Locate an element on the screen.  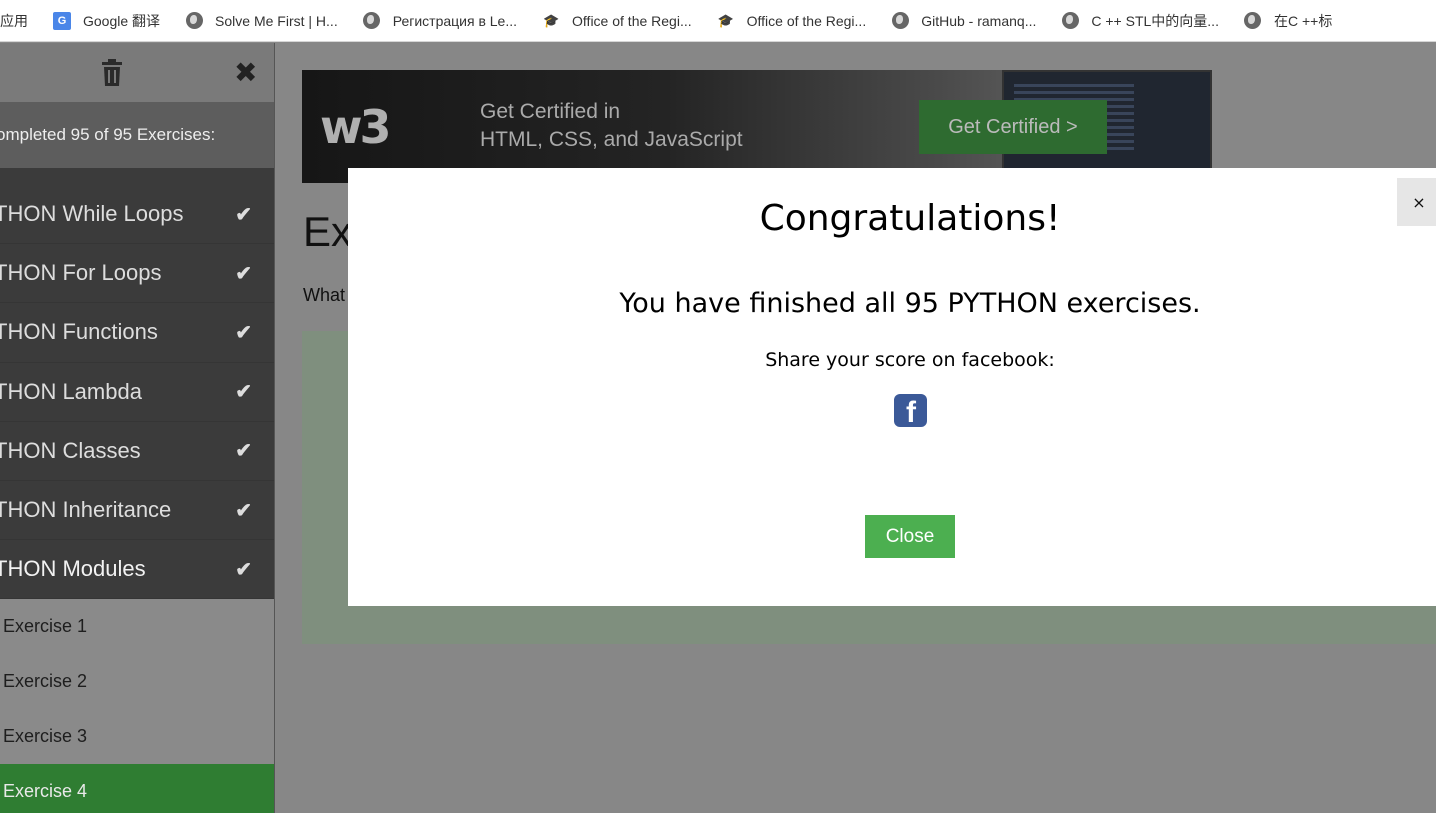
bookmark-label: 应用 is located at coordinates (14, 20).